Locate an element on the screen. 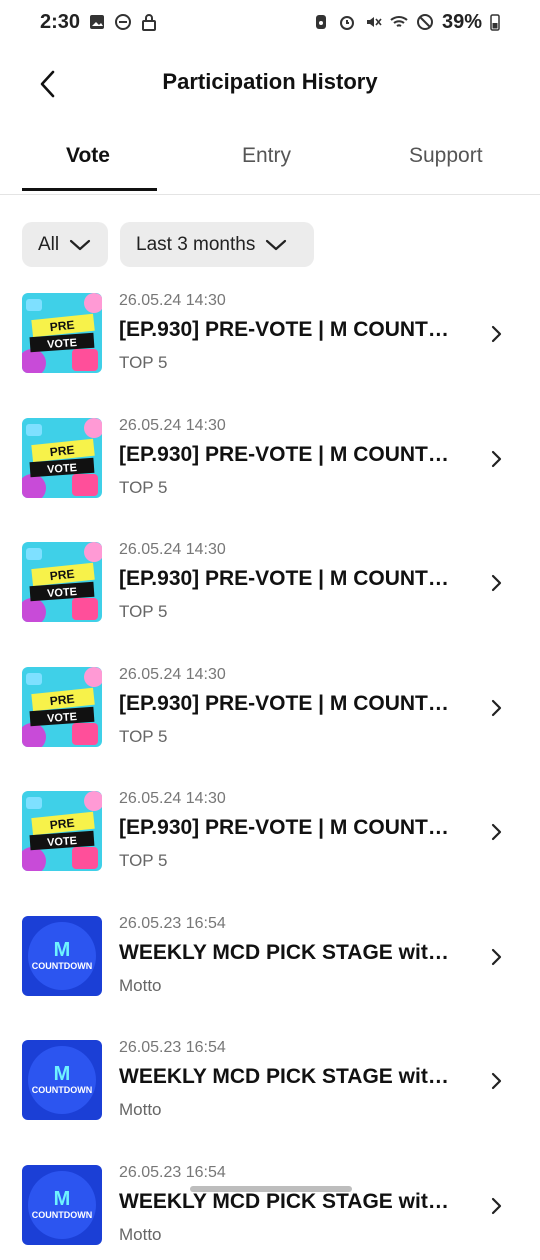 This screenshot has height=1260, width=540. lock-icon is located at coordinates (149, 22).